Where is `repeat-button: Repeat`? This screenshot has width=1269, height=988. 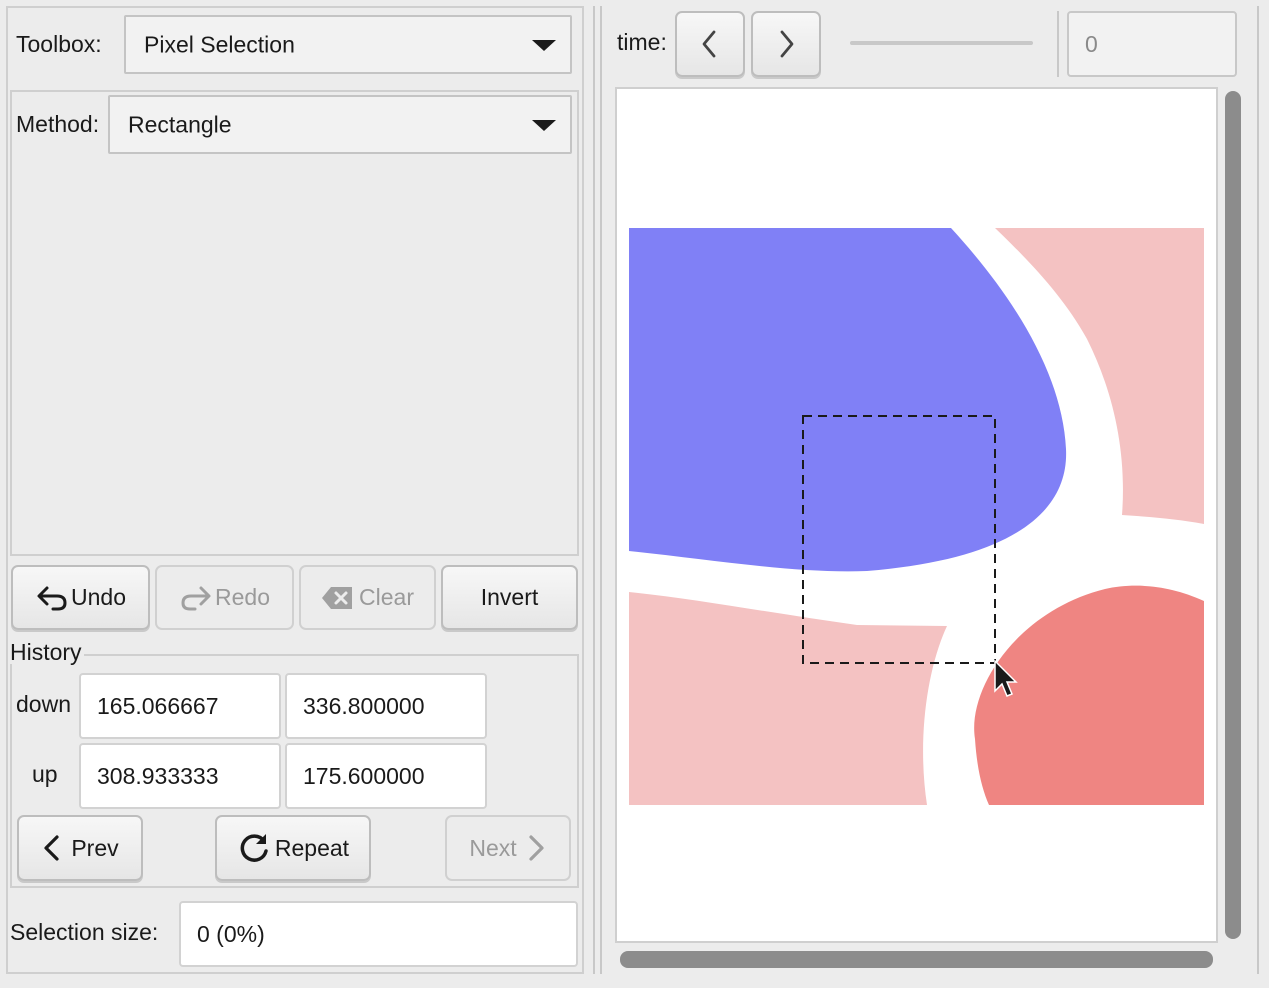 repeat-button: Repeat is located at coordinates (293, 848).